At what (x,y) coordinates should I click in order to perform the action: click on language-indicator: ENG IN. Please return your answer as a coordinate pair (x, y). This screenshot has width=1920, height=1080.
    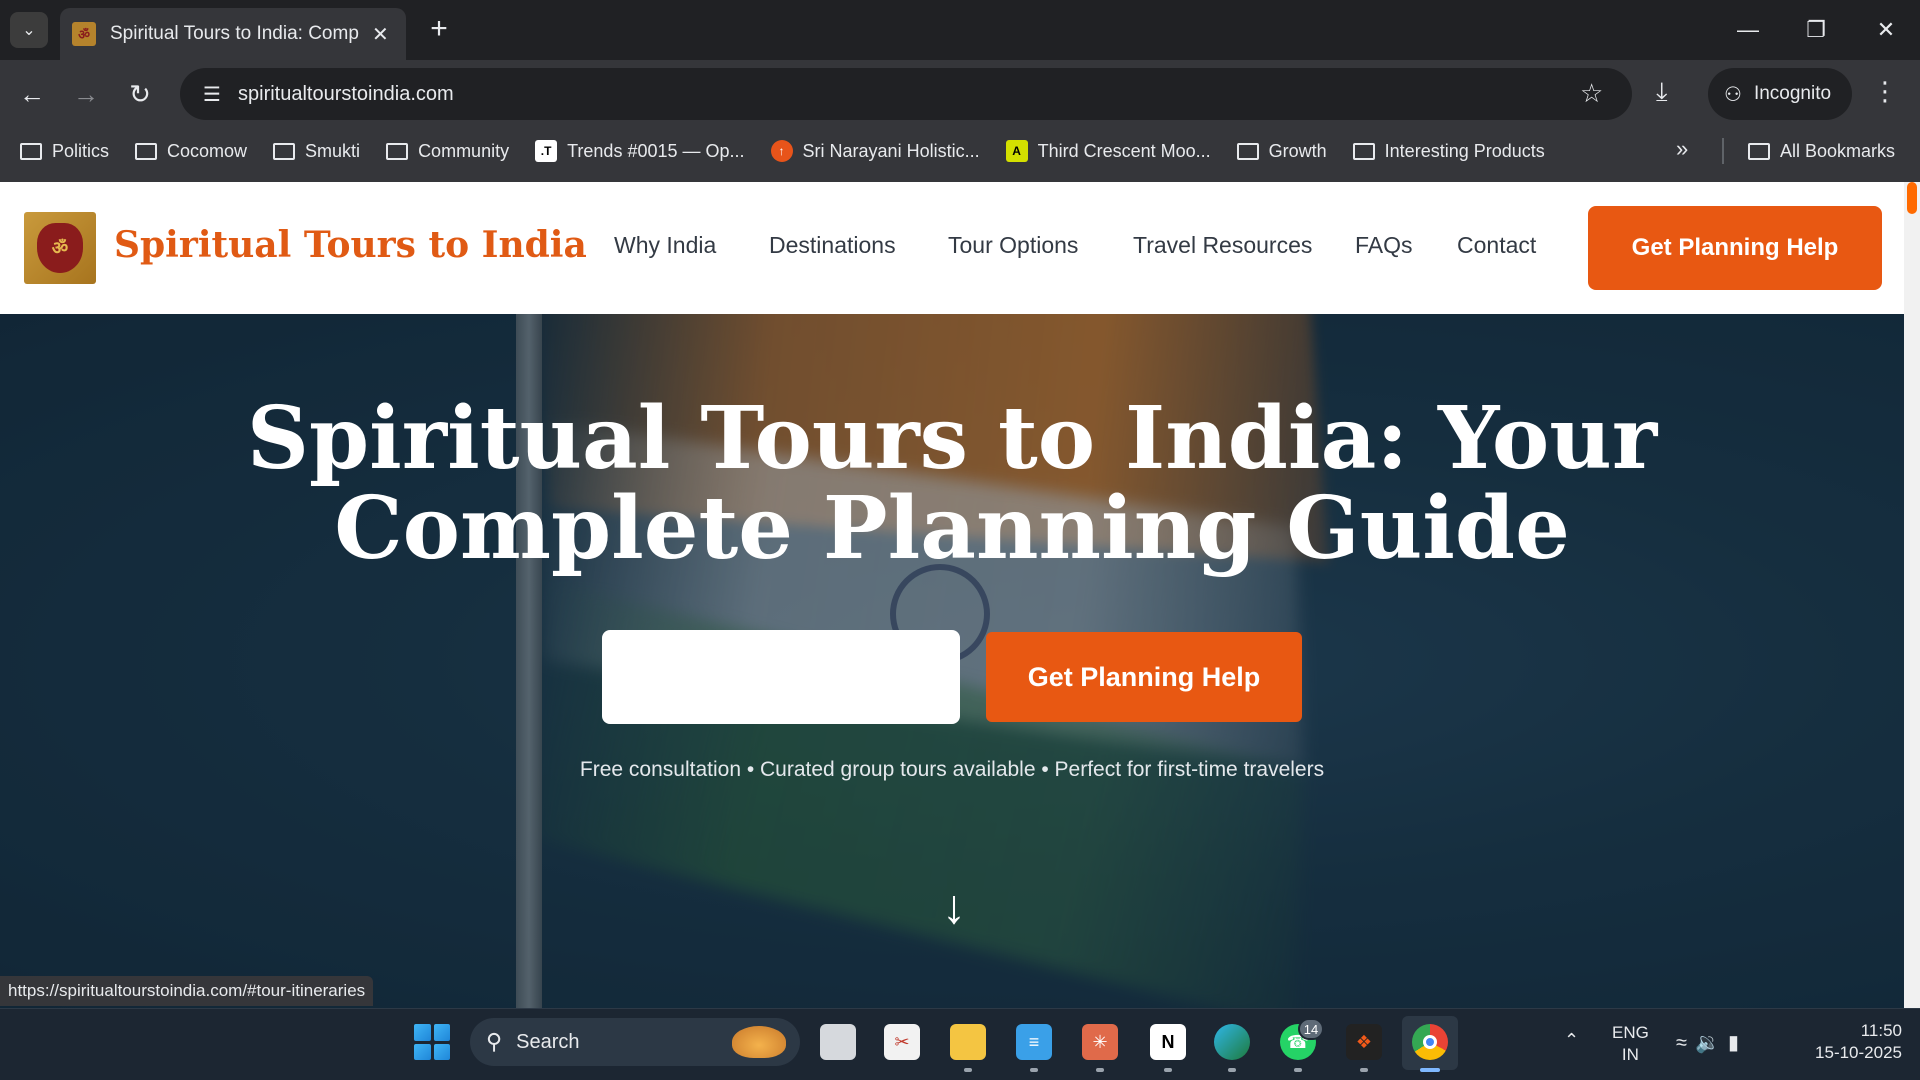
    Looking at the image, I should click on (1630, 1044).